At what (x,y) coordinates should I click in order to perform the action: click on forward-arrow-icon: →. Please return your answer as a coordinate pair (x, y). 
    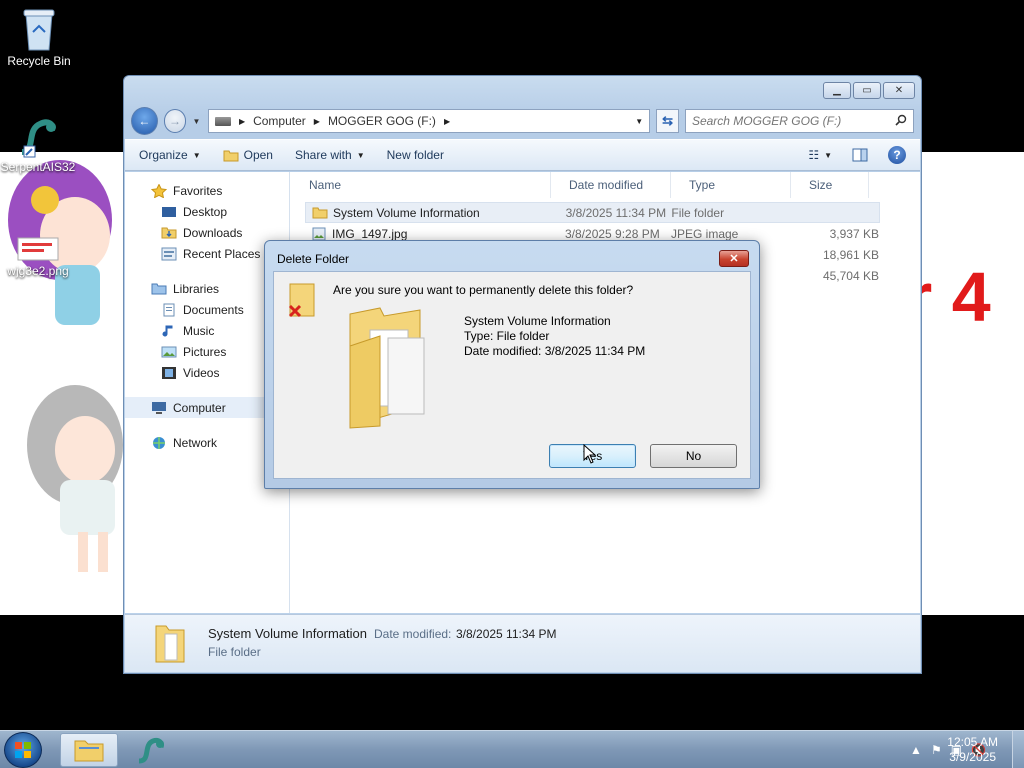
    Looking at the image, I should click on (175, 121).